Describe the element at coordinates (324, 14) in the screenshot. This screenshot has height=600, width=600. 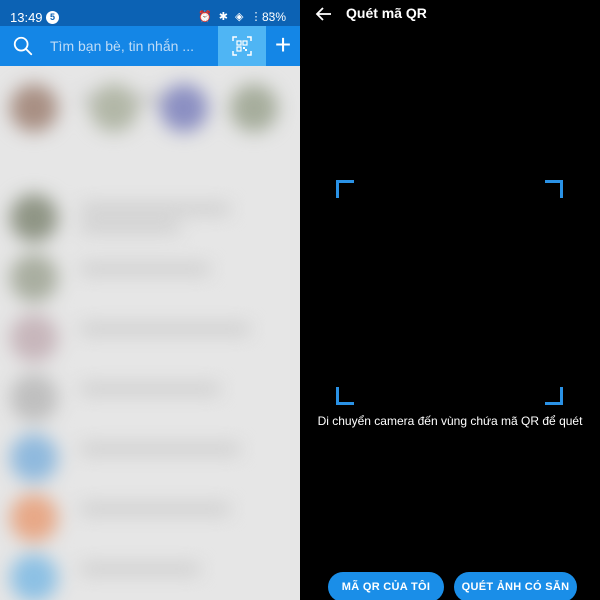
I see `arrow-left-icon` at that location.